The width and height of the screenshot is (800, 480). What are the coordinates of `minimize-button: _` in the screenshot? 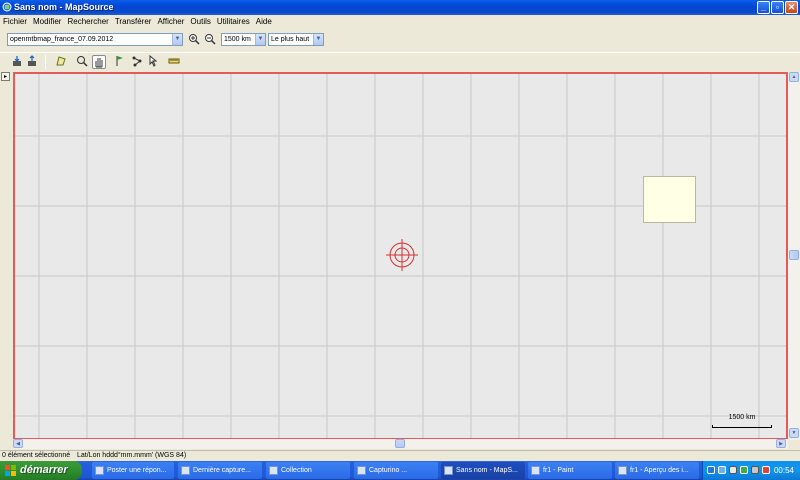 It's located at (763, 7).